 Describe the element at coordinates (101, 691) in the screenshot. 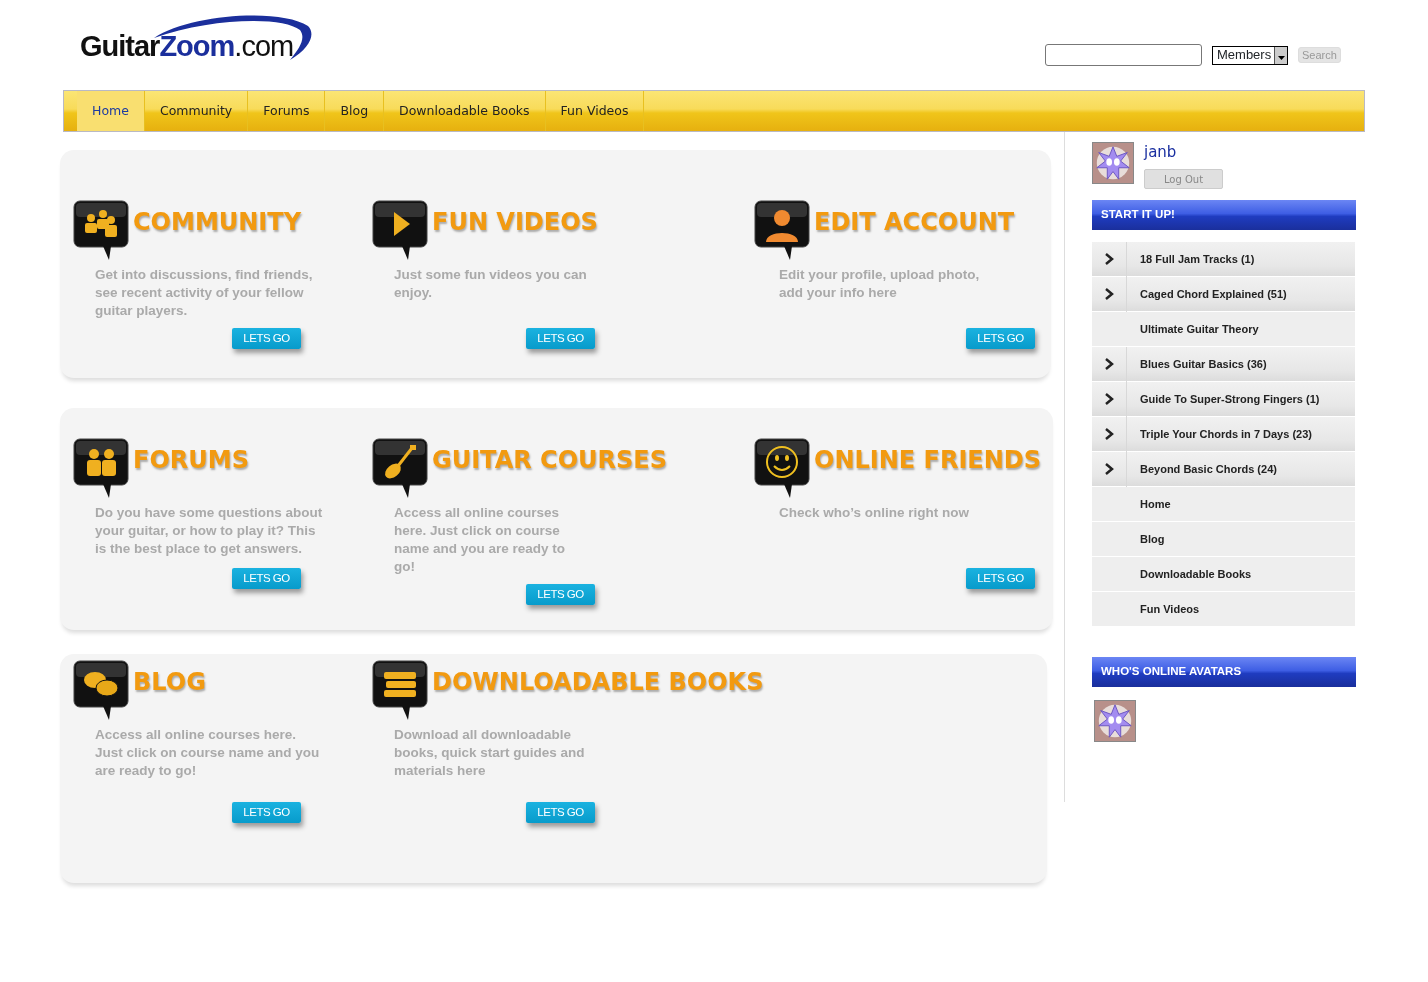

I see `speech-bubbles-icon` at that location.